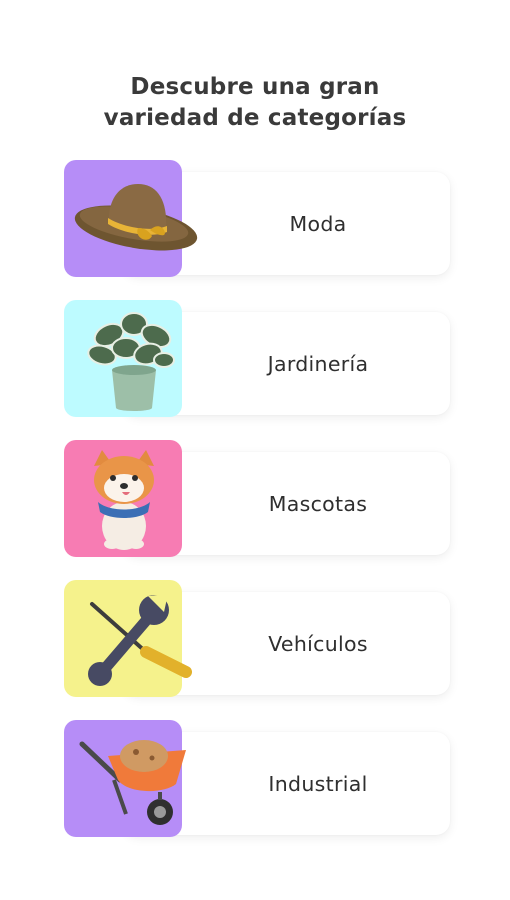  What do you see at coordinates (255, 103) in the screenshot?
I see `page-title: Descubre una gran variedad de categorías` at bounding box center [255, 103].